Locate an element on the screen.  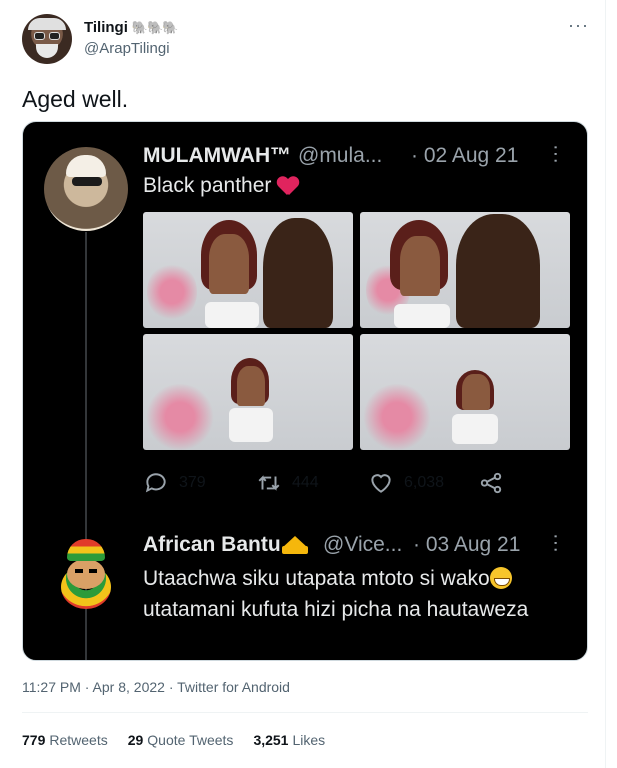
reply-action: 379 is located at coordinates (174, 483).